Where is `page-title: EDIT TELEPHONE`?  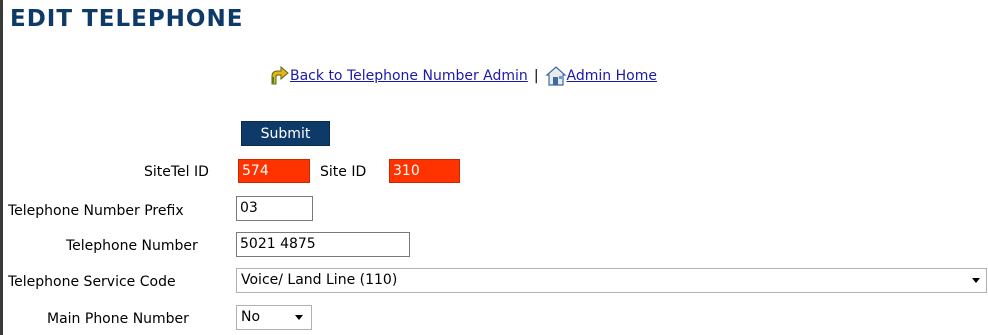
page-title: EDIT TELEPHONE is located at coordinates (127, 19).